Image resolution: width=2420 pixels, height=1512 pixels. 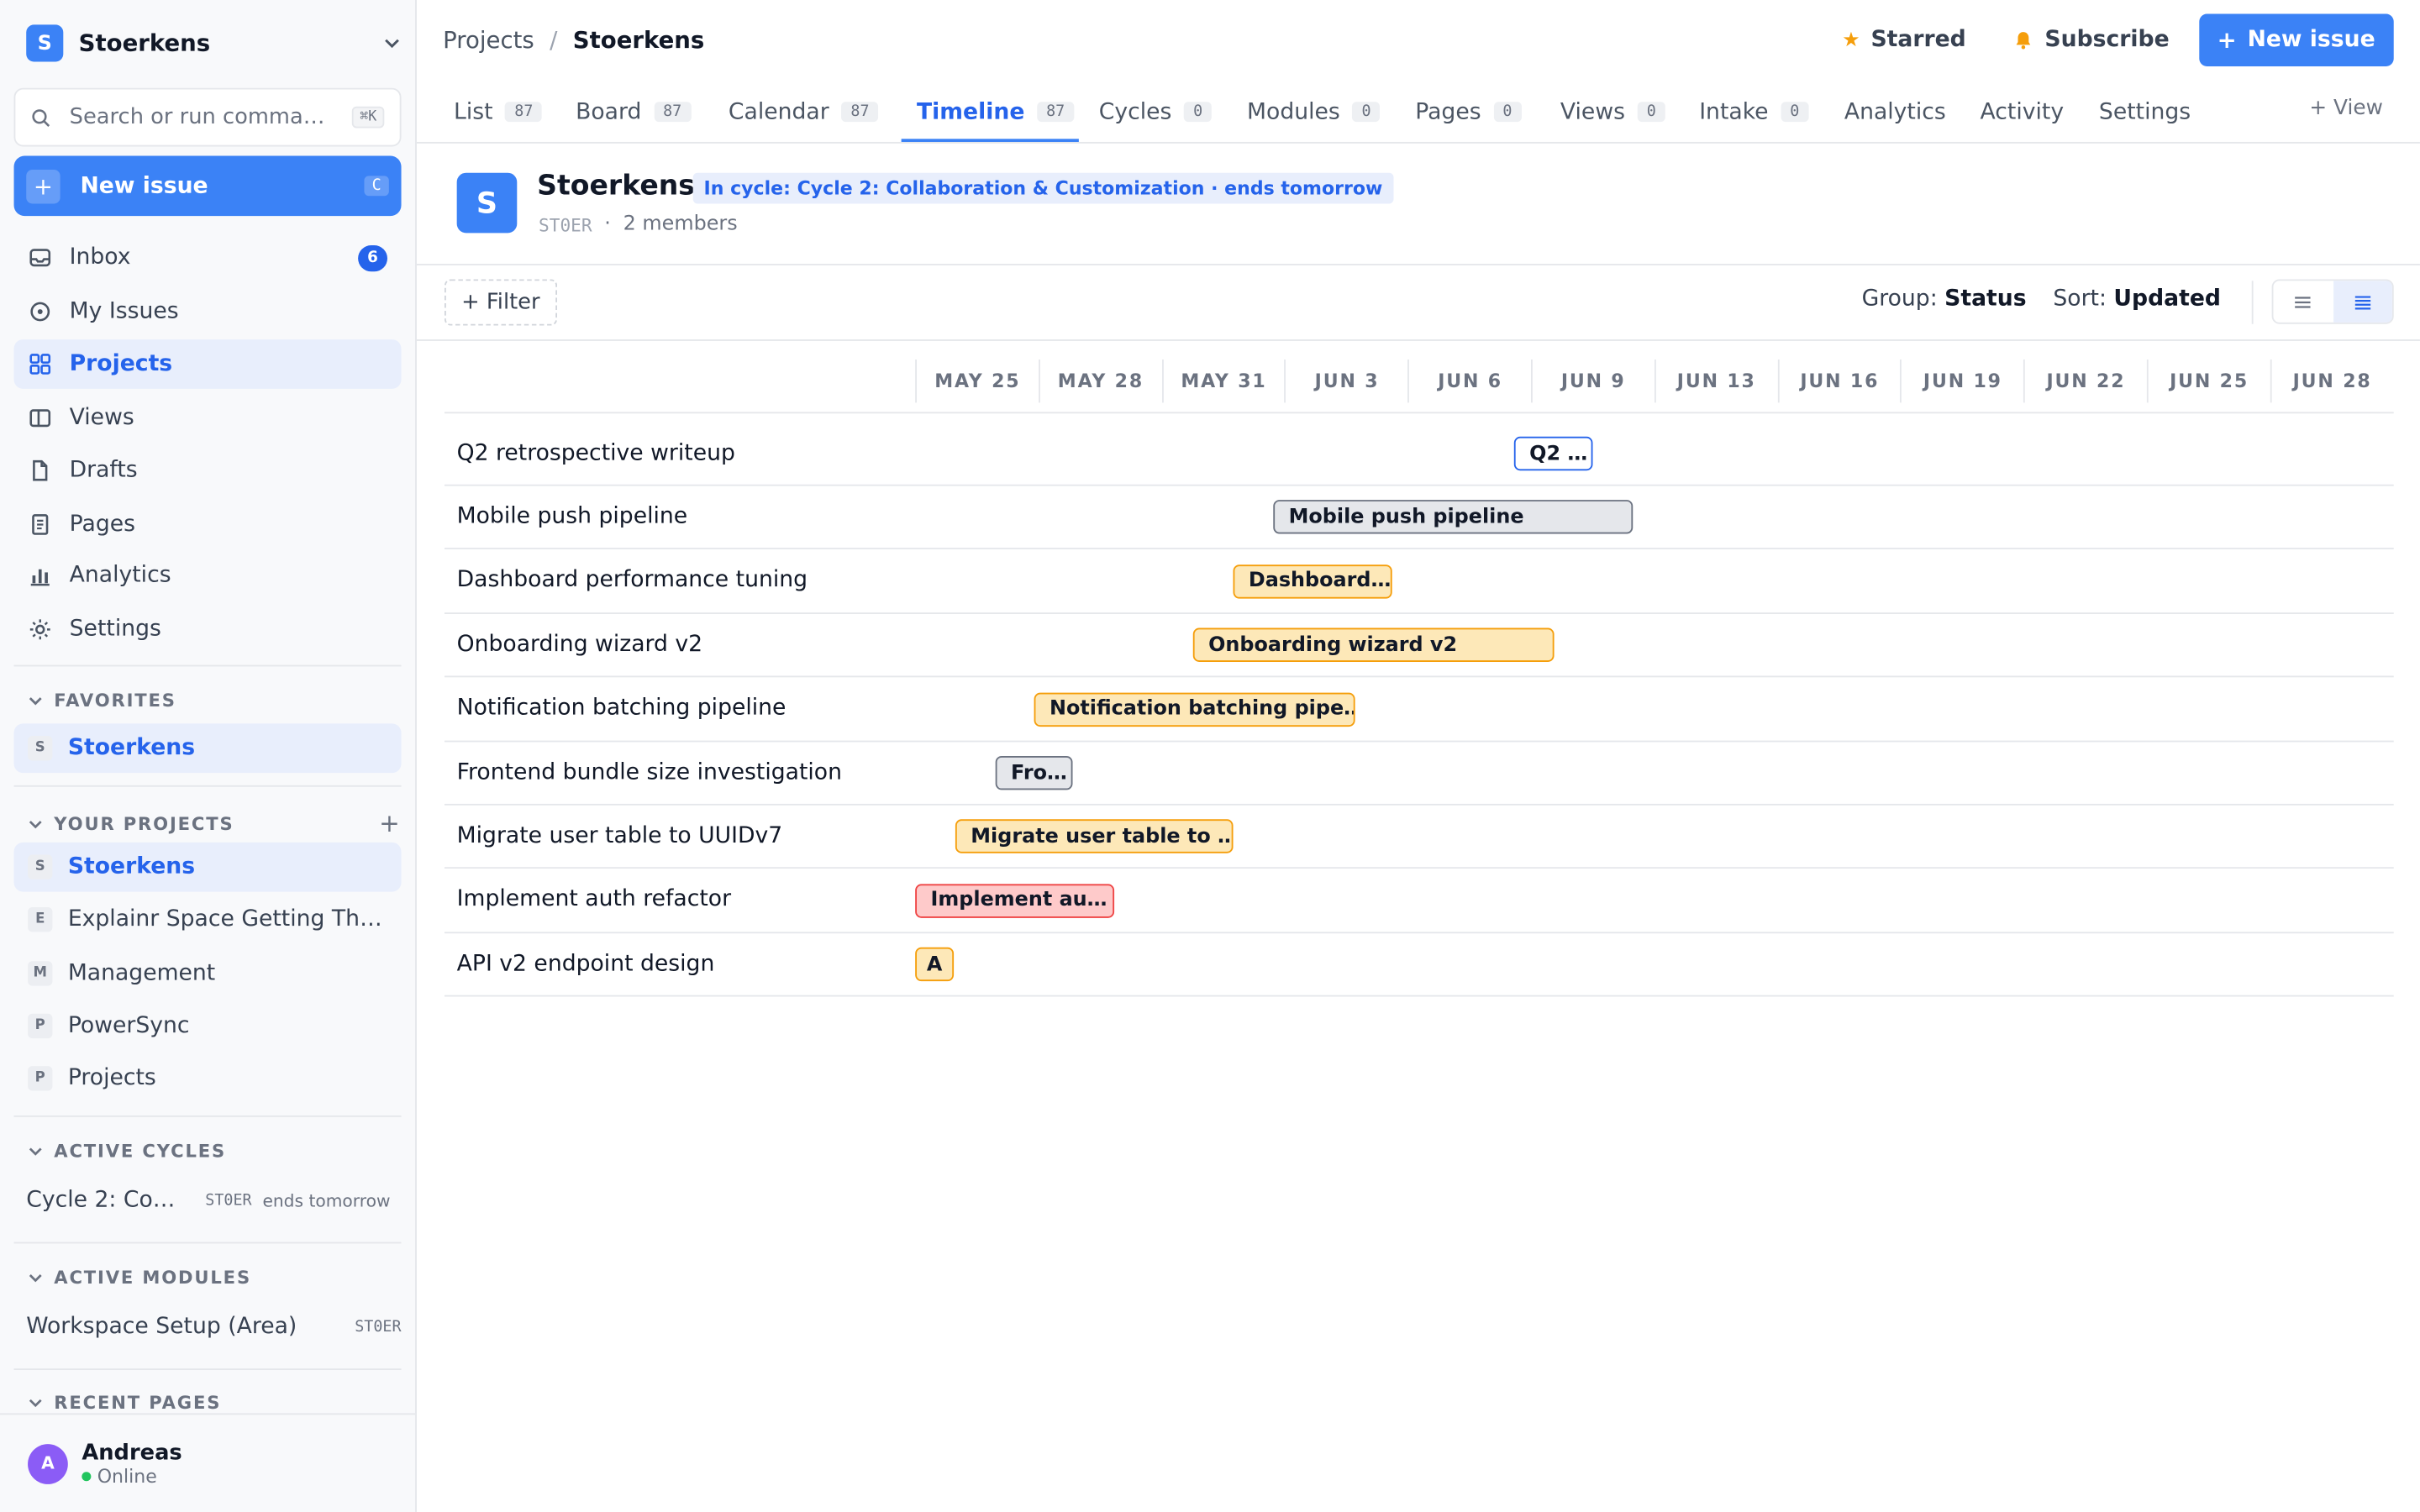 I want to click on new-issue-button: + New issue, so click(x=2296, y=39).